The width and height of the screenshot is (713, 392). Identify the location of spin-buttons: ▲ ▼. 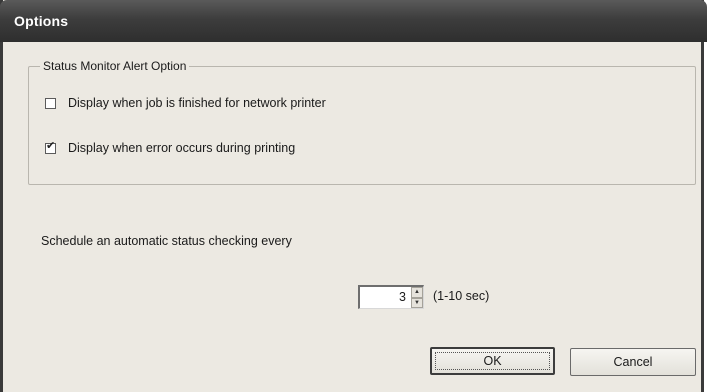
(417, 297).